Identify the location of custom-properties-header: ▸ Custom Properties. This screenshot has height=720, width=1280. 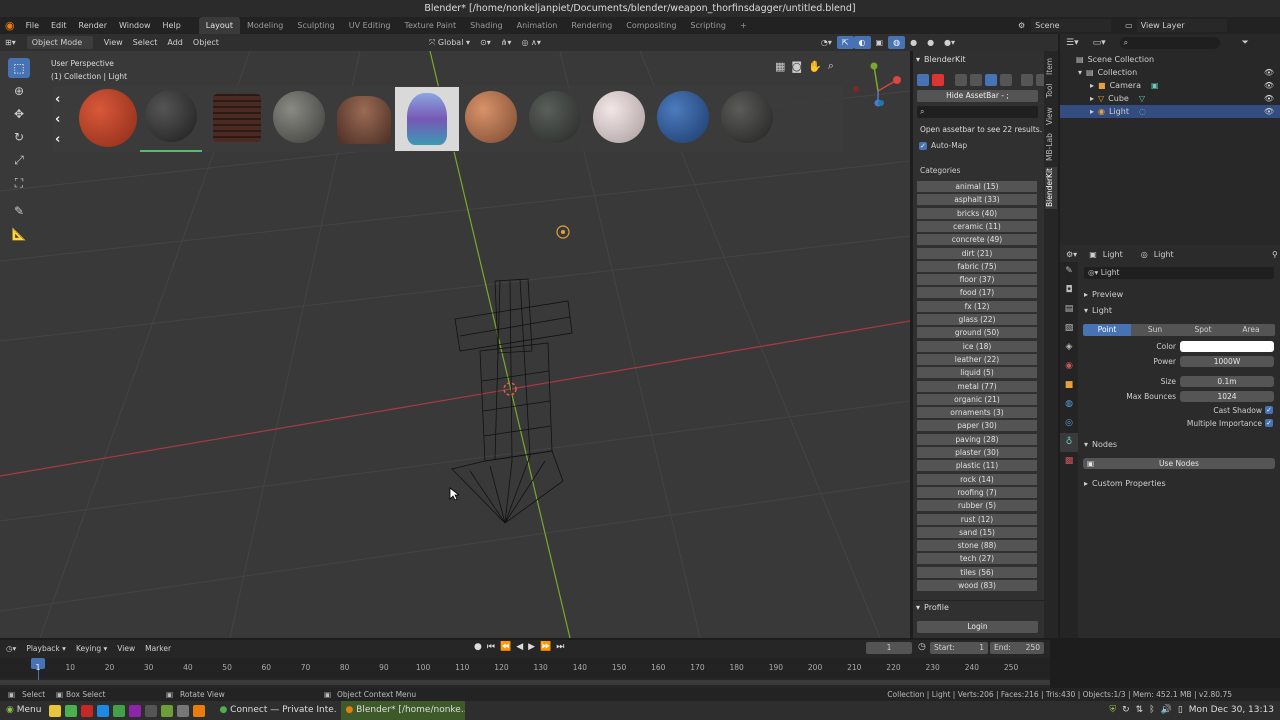
(1125, 483).